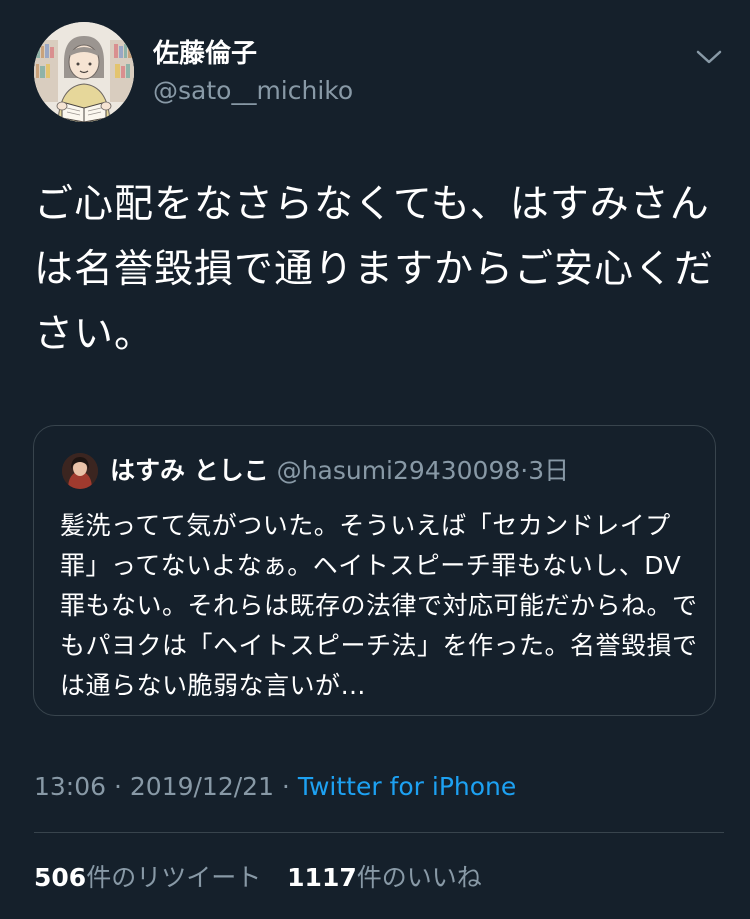  What do you see at coordinates (189, 470) in the screenshot?
I see `quoted-author-name: はすみ としこ` at bounding box center [189, 470].